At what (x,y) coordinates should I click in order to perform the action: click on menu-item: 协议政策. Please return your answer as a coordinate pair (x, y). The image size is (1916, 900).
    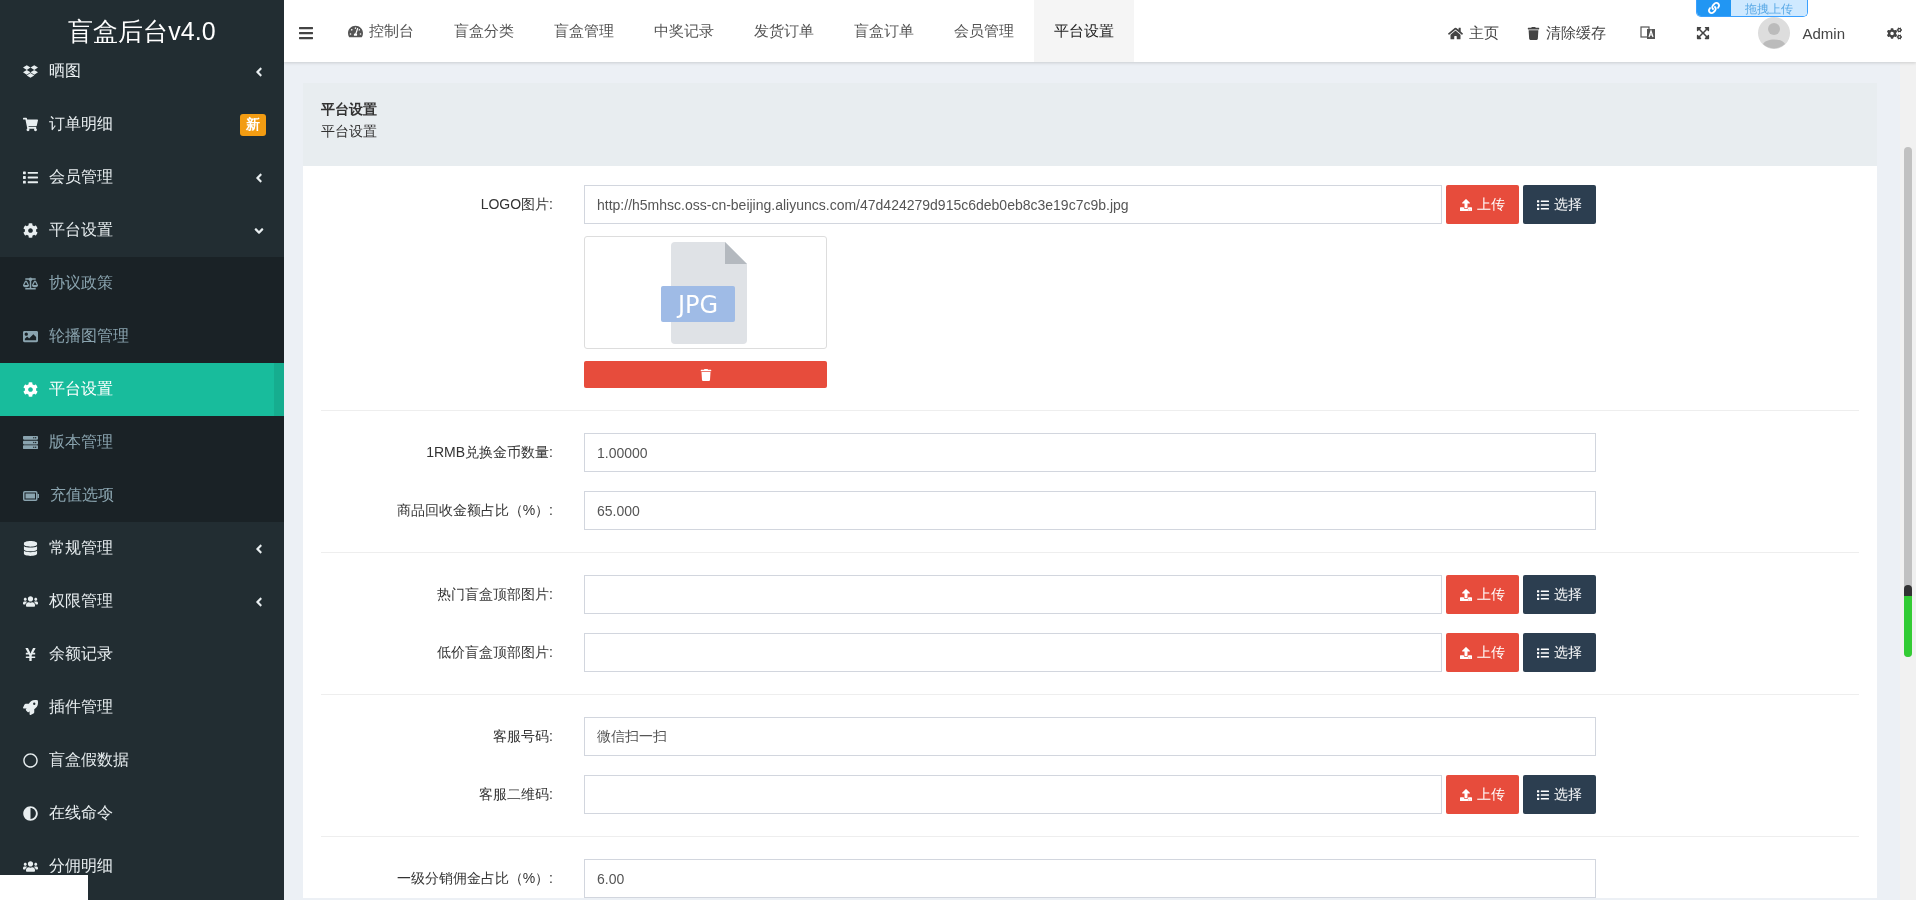
    Looking at the image, I should click on (142, 283).